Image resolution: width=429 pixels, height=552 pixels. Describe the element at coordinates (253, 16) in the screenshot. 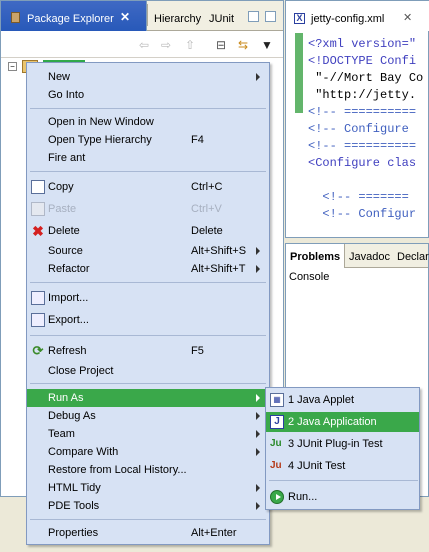

I see `minimize-icon` at that location.